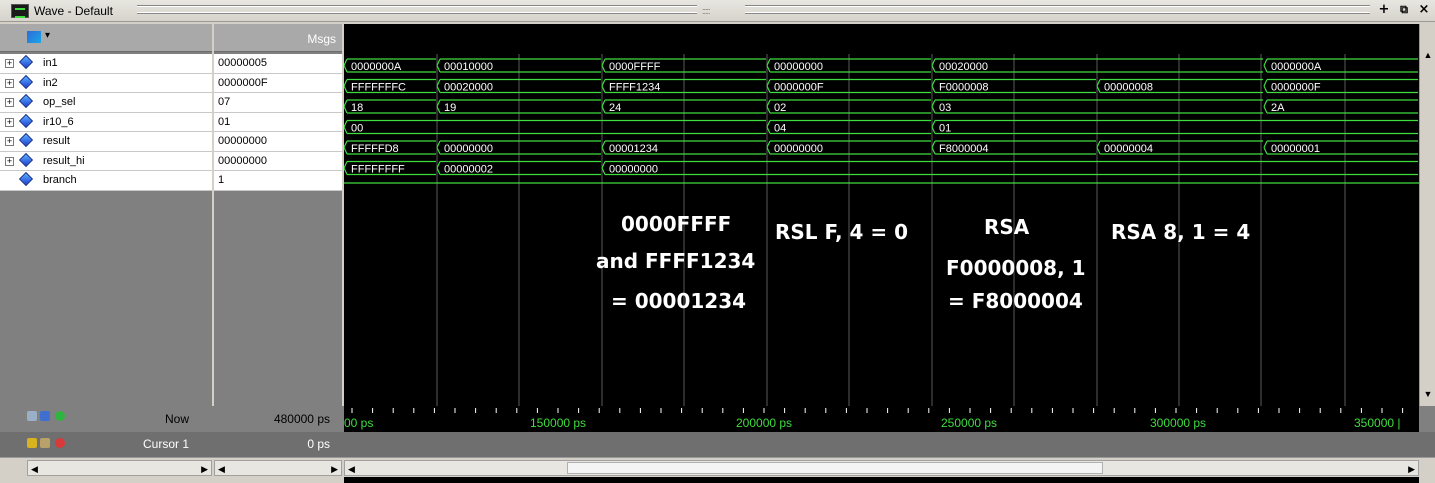 This screenshot has height=483, width=1435. What do you see at coordinates (358, 423) in the screenshot?
I see `timeline-label: 00 ps` at bounding box center [358, 423].